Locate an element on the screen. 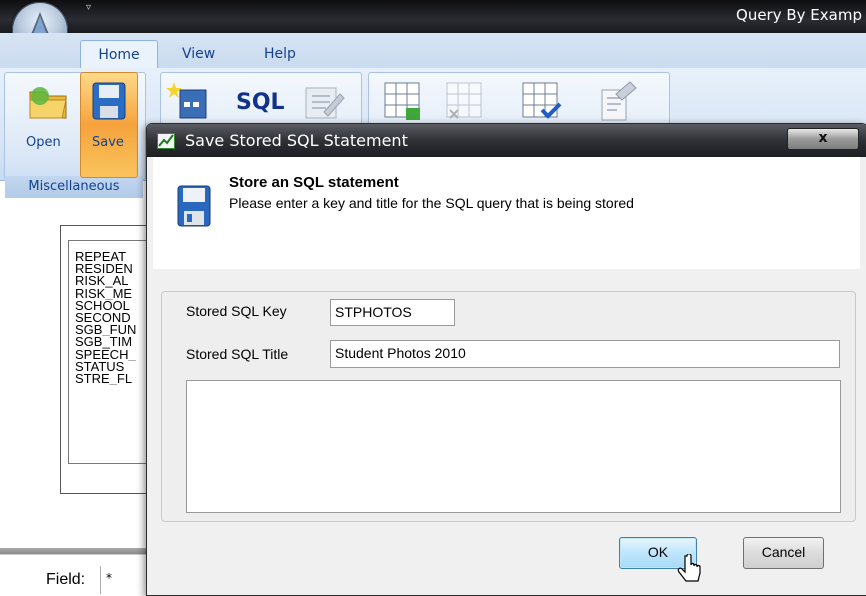 This screenshot has width=866, height=596. stored-sql-title-input: Student Photos 2010 is located at coordinates (585, 354).